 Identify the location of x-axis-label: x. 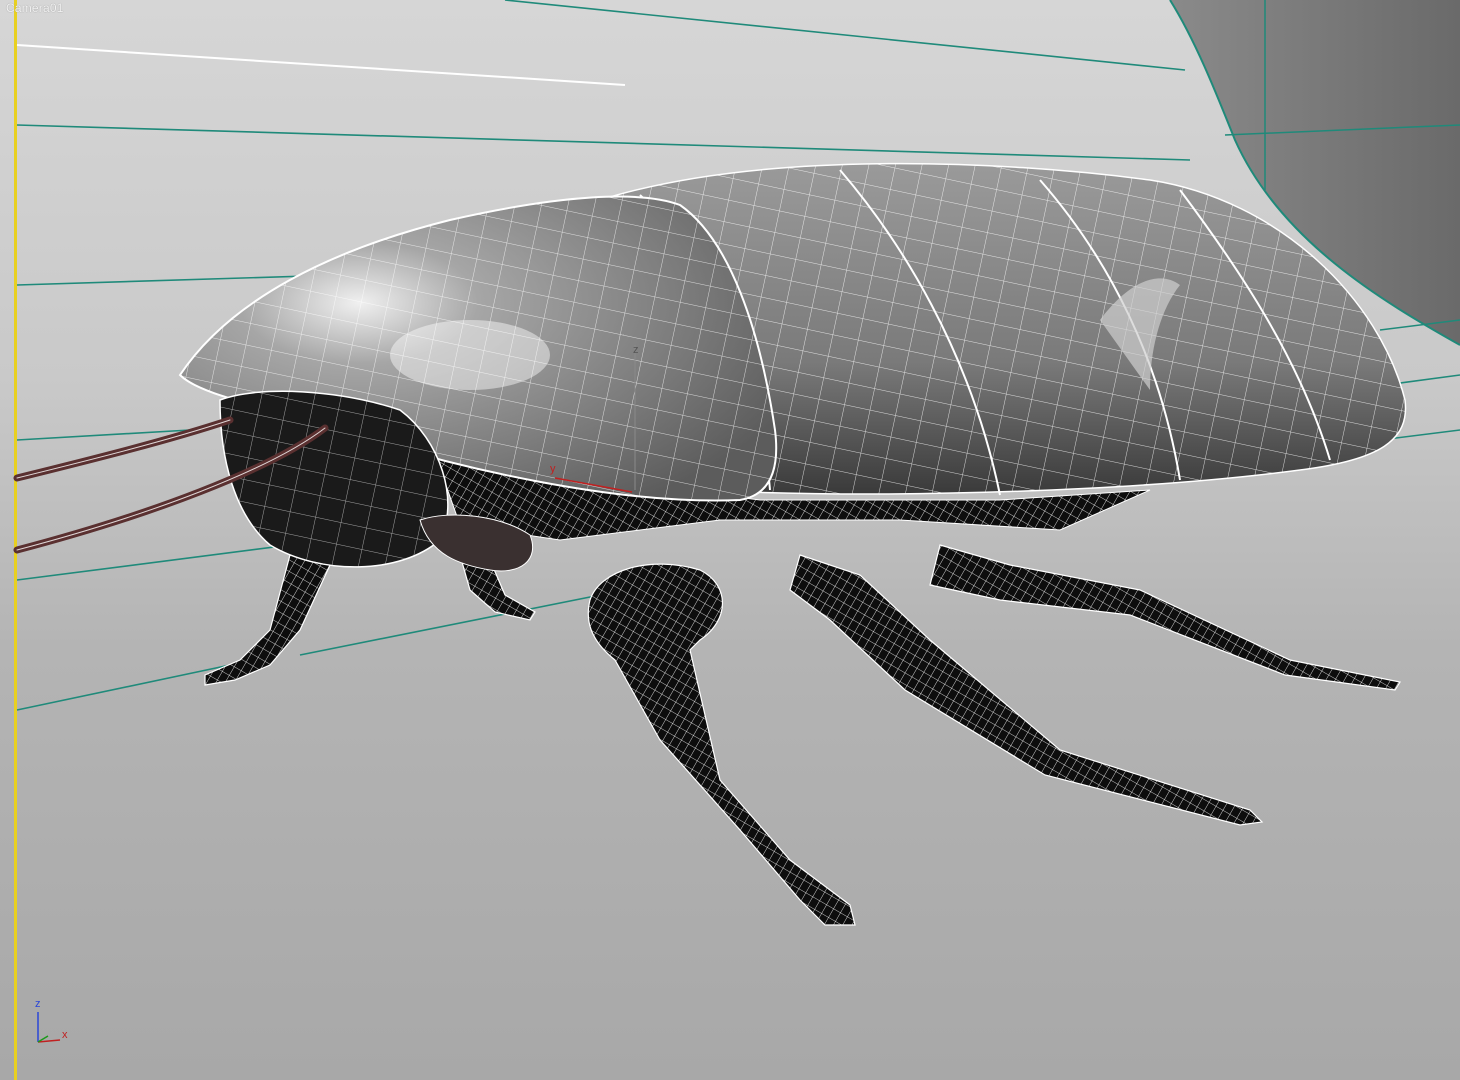
(65, 1035).